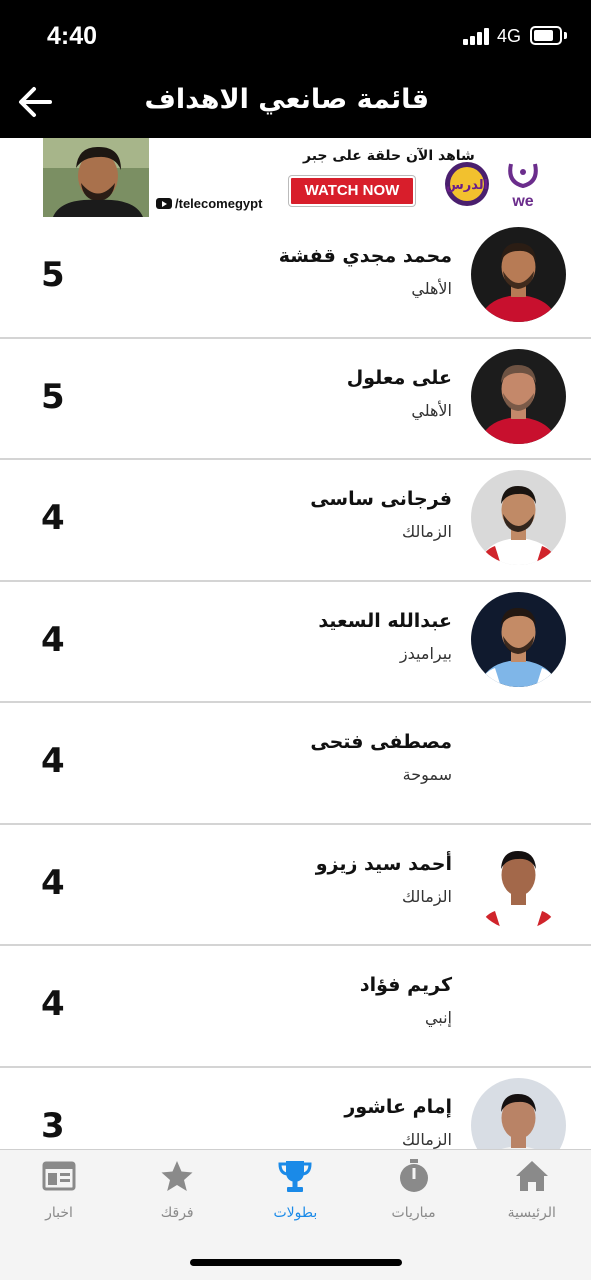 The width and height of the screenshot is (591, 1280). I want to click on goals-count: 3, so click(53, 1125).